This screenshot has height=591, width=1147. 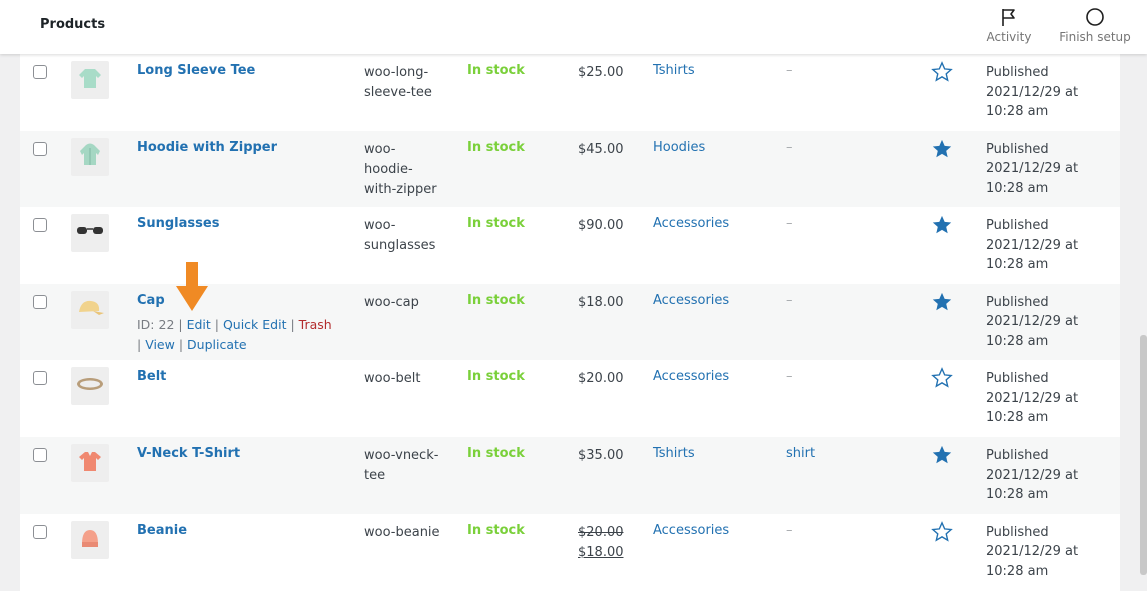 What do you see at coordinates (162, 530) in the screenshot?
I see `product-name-link: Beanie` at bounding box center [162, 530].